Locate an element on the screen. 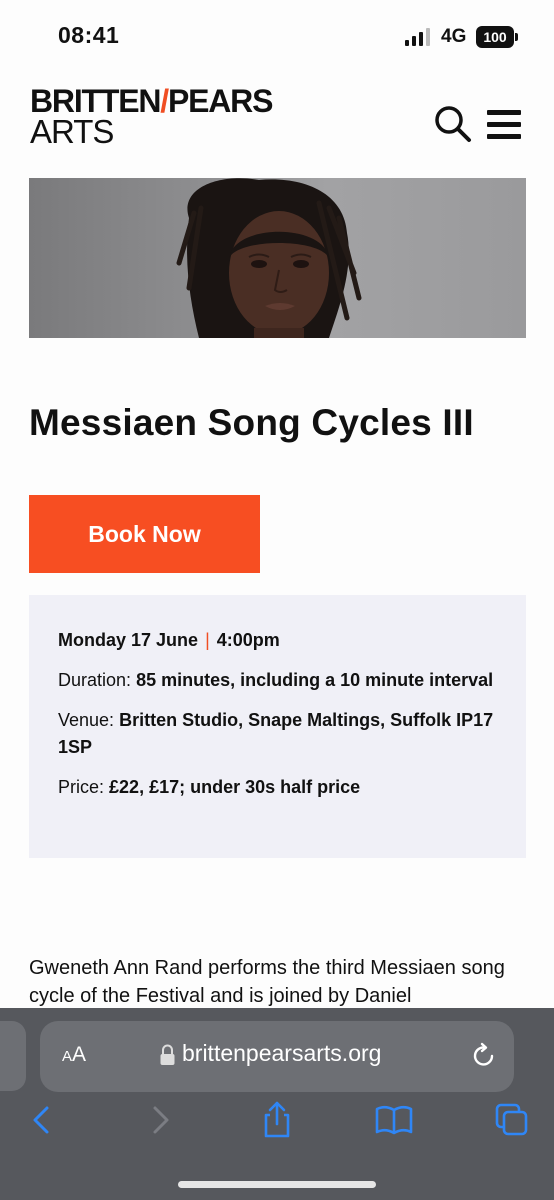 The height and width of the screenshot is (1200, 554). bookmarks-icon is located at coordinates (394, 1120).